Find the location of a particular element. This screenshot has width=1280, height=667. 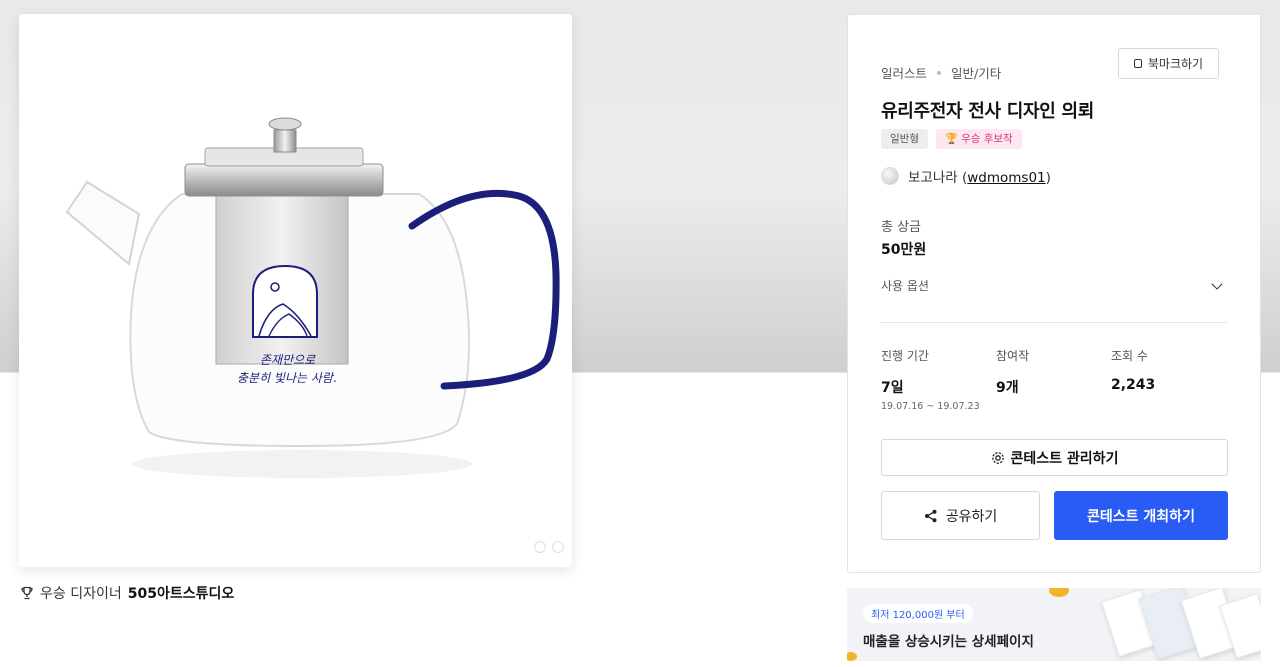

stat-duration: 진행 기간 7일 19.07.16 ~ 19.07.23 is located at coordinates (938, 379).